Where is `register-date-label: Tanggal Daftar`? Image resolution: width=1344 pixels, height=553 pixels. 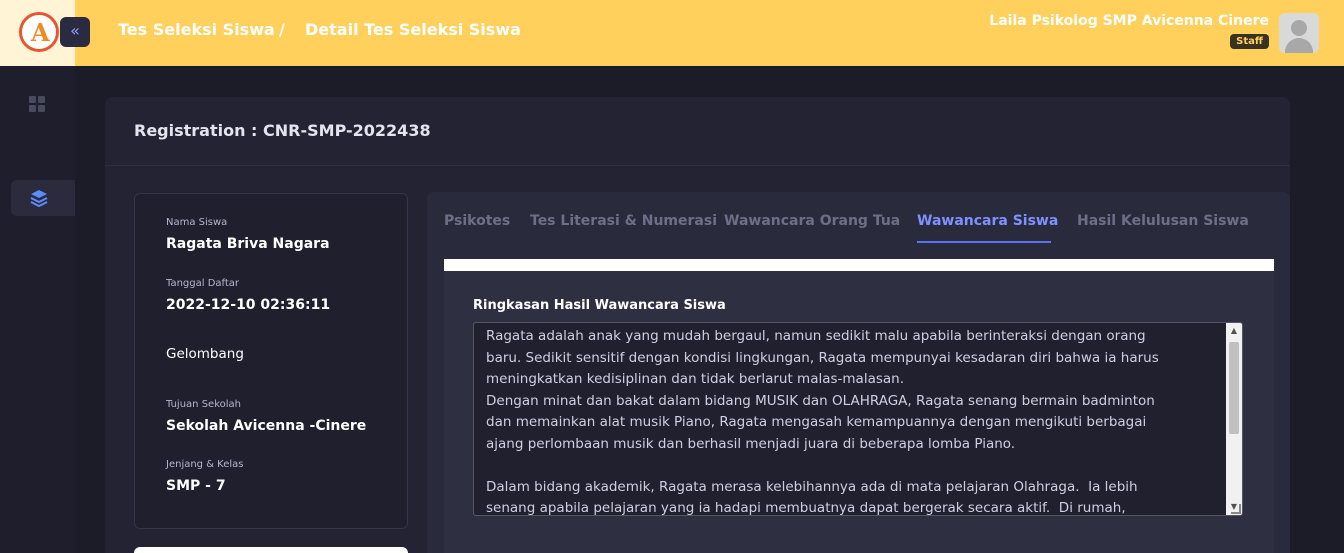 register-date-label: Tanggal Daftar is located at coordinates (203, 283).